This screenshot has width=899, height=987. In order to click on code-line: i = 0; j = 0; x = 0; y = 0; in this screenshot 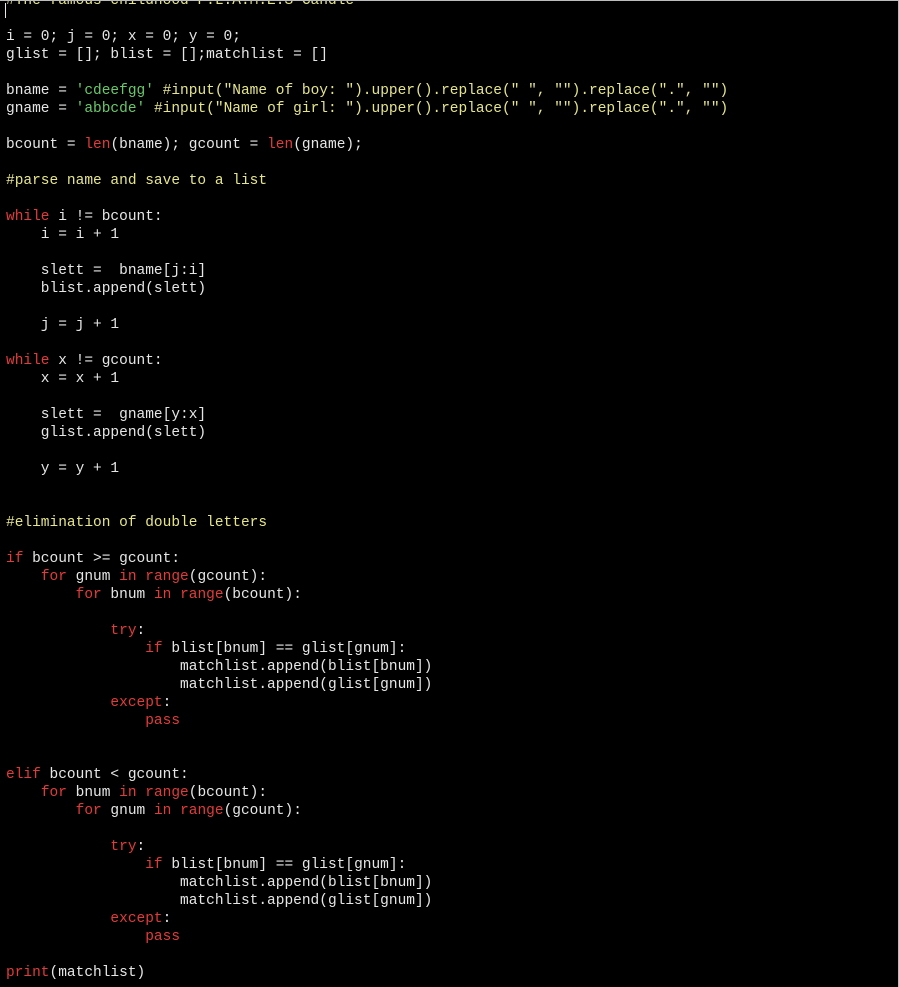, I will do `click(367, 37)`.